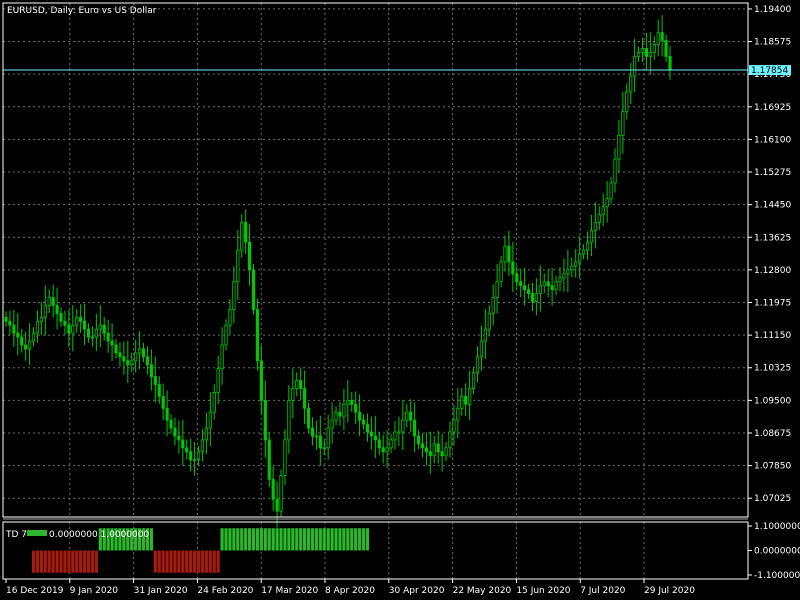 This screenshot has height=600, width=800. Describe the element at coordinates (543, 591) in the screenshot. I see `time-tick-label: 15 Jun 2020` at that location.